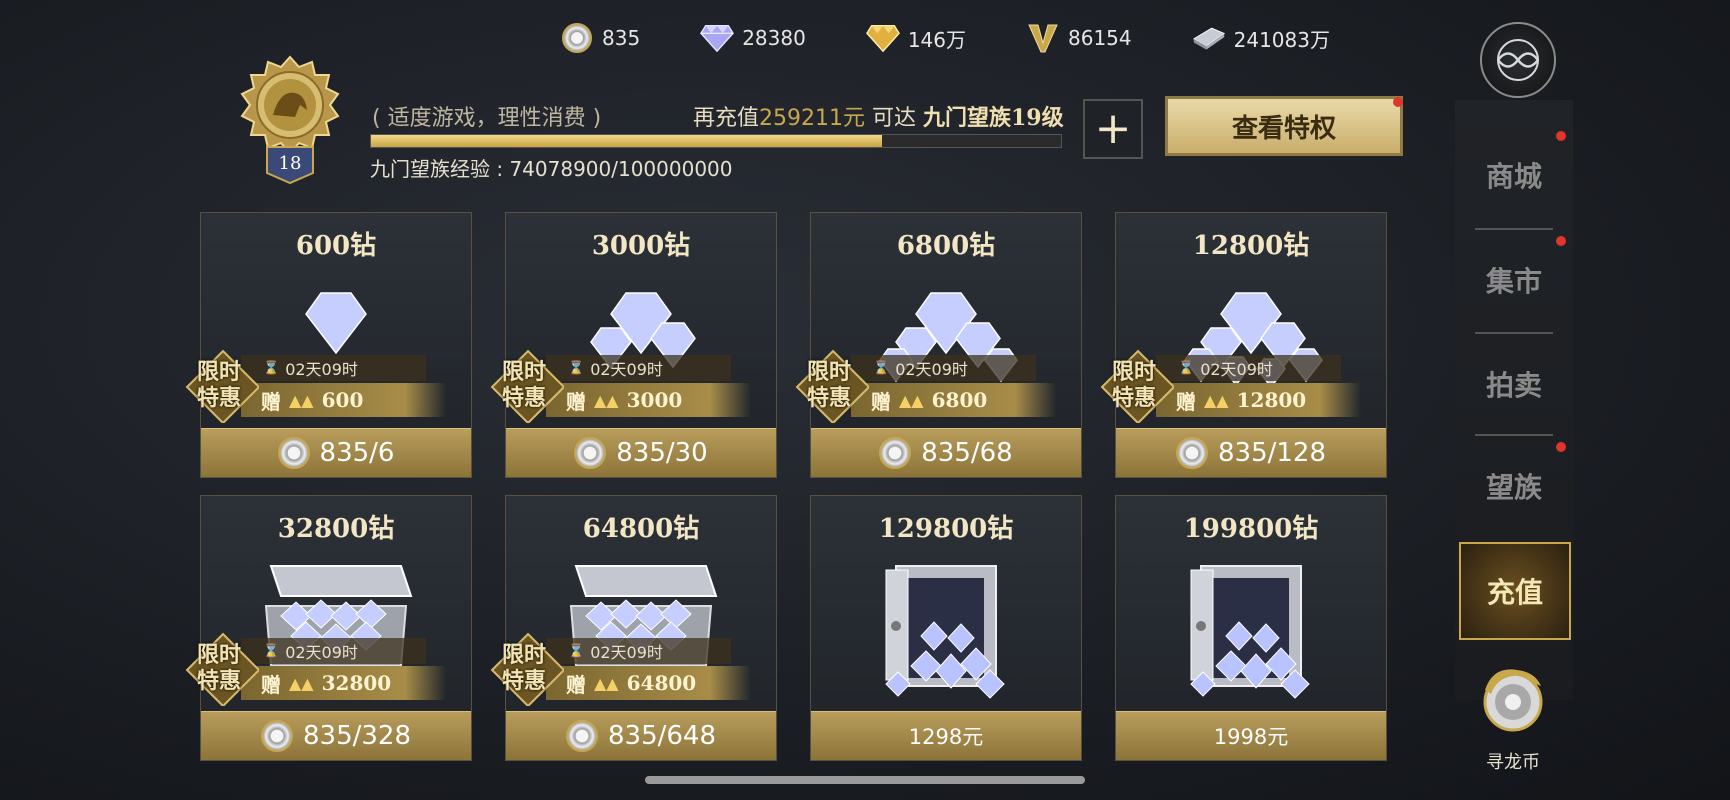  Describe the element at coordinates (1100, 38) in the screenshot. I see `currency-value: 86154` at that location.